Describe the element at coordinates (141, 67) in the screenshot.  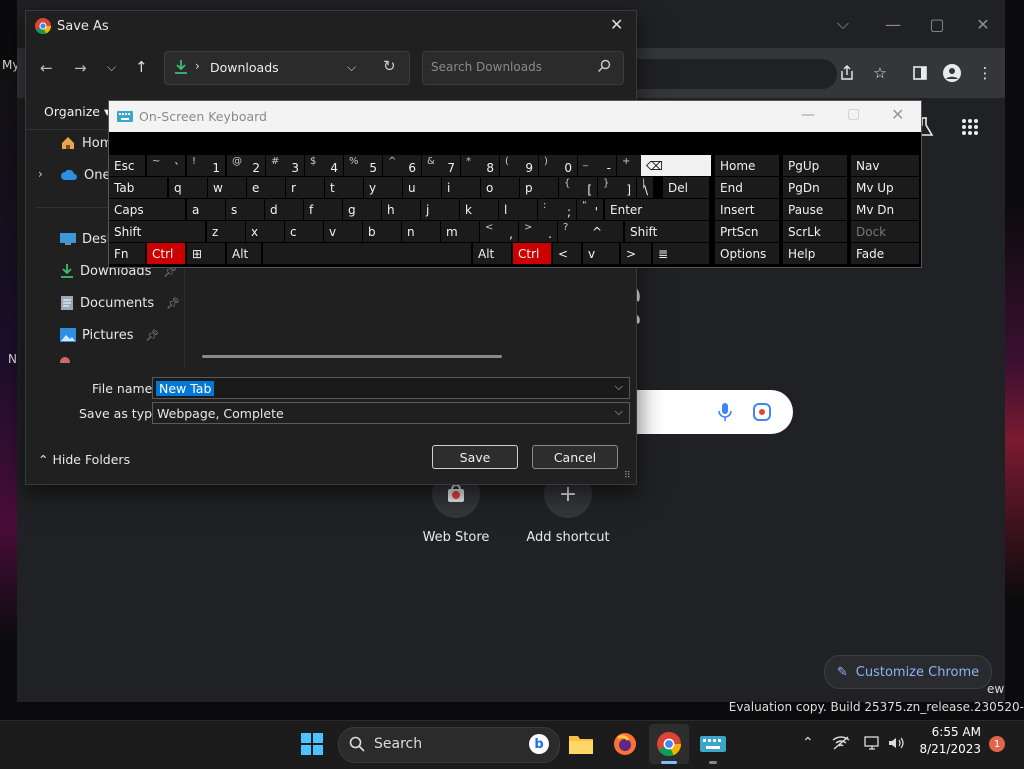
I see `up-arrow-icon: ↑` at that location.